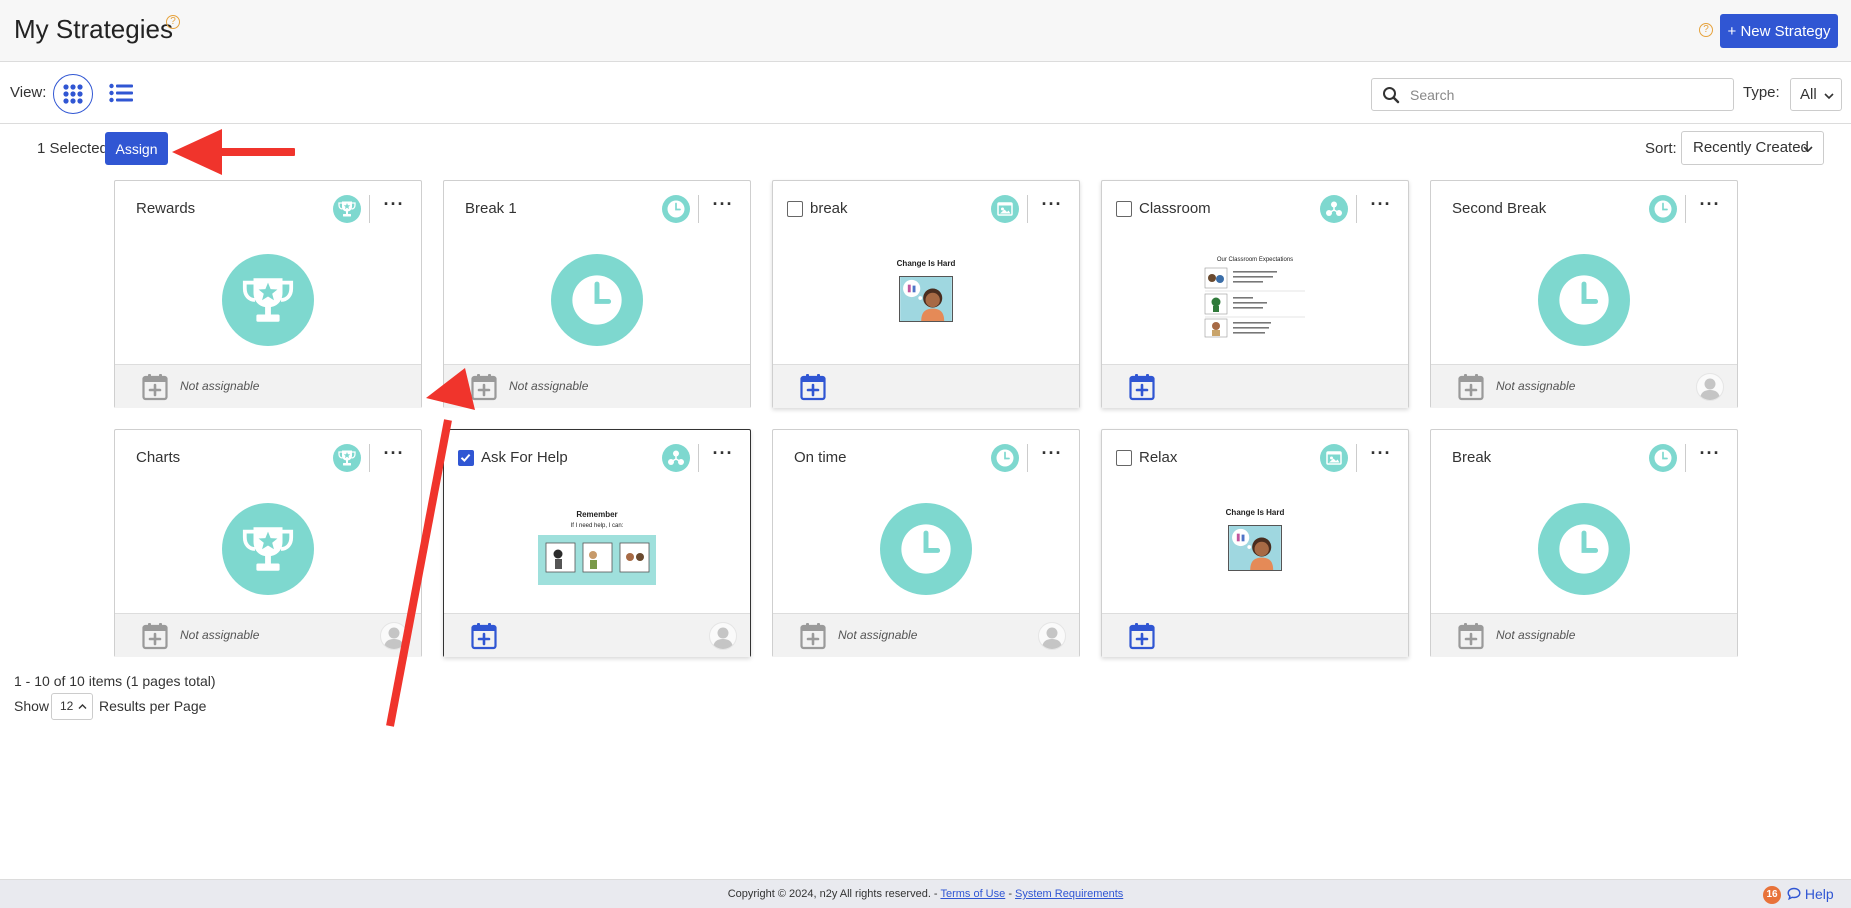 Image resolution: width=1851 pixels, height=908 pixels. I want to click on card-body: On time ···, so click(926, 521).